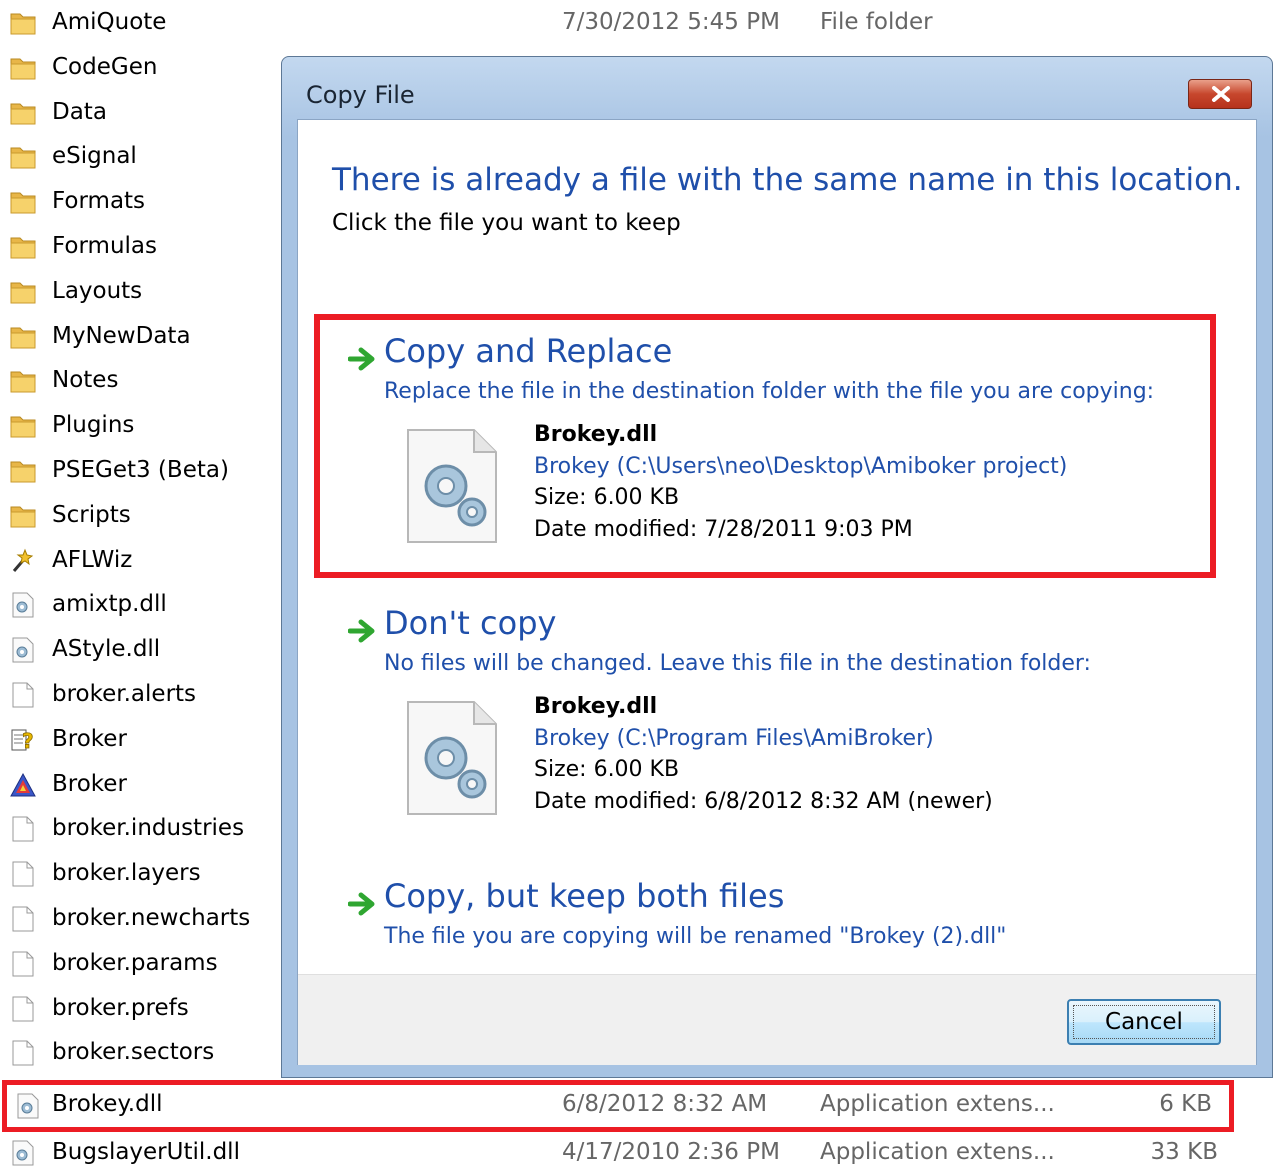  Describe the element at coordinates (120, 1007) in the screenshot. I see `file-name: broker.prefs` at that location.